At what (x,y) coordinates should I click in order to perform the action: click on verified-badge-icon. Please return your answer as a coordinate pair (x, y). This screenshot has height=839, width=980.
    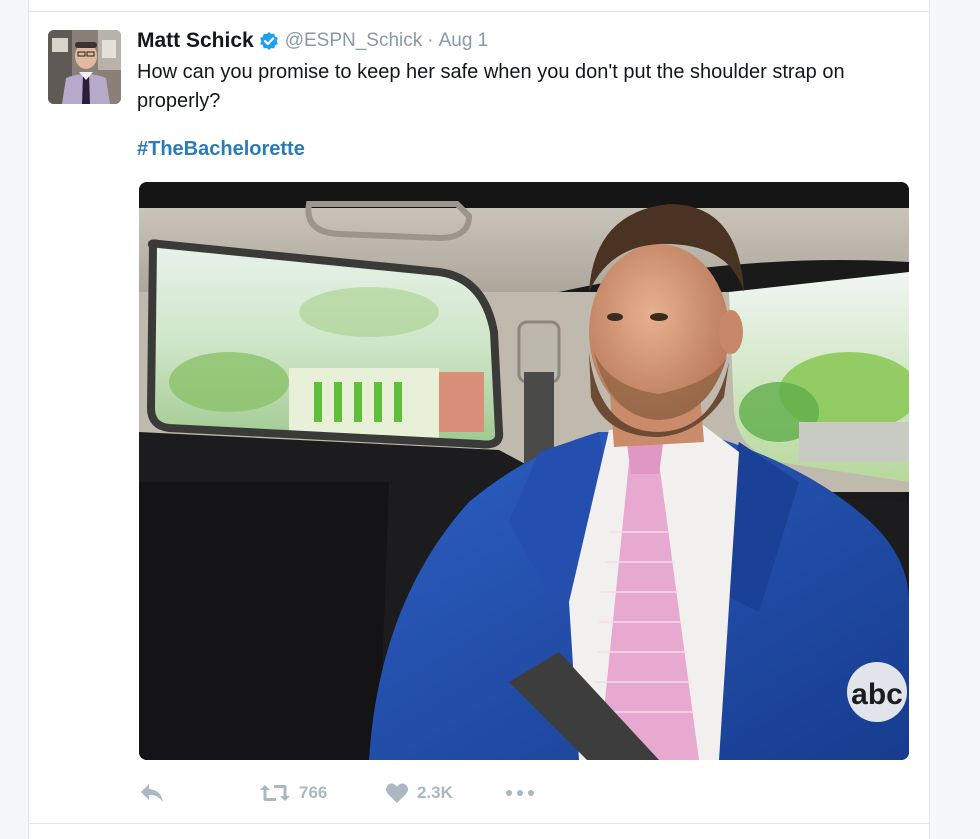
    Looking at the image, I should click on (269, 41).